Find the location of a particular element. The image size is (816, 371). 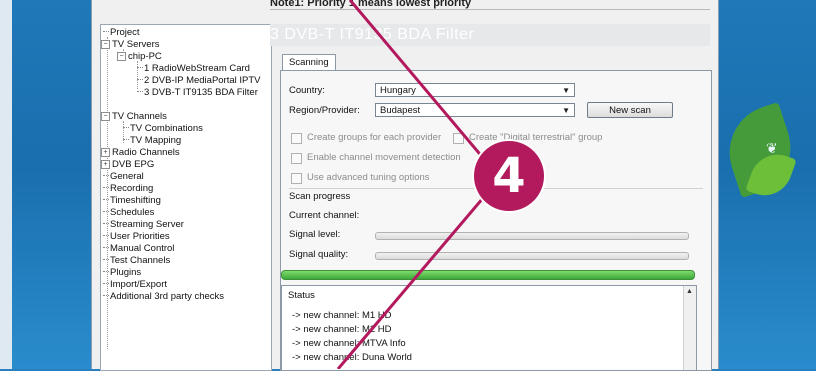

step-number-badge: 4 is located at coordinates (509, 176).